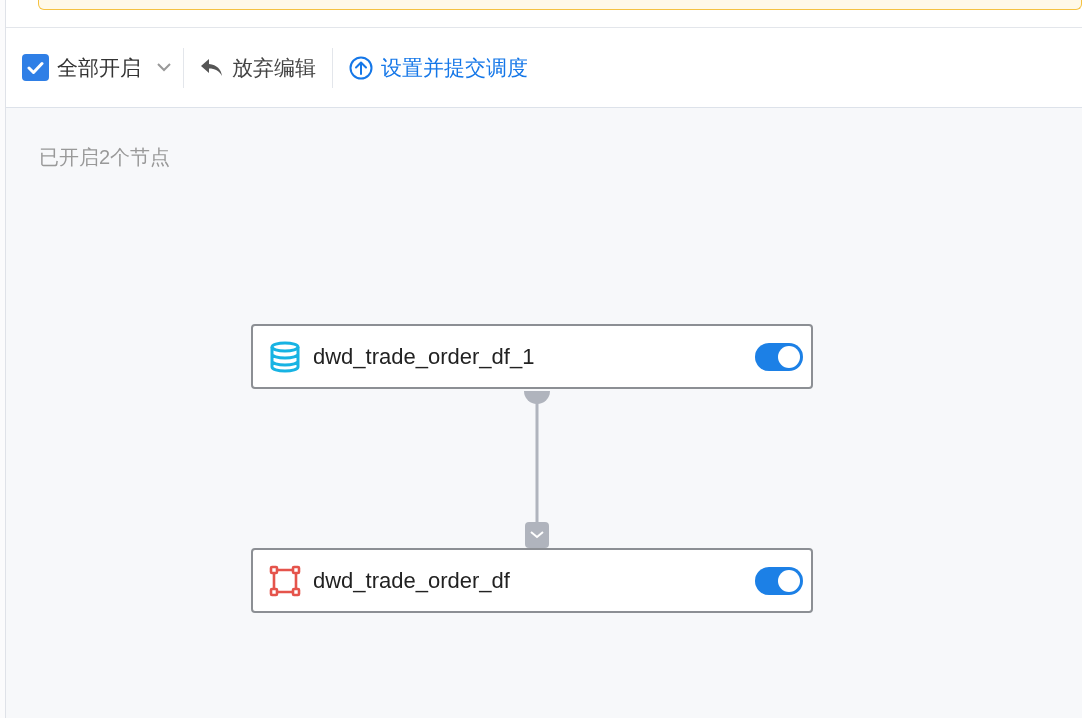  I want to click on node-card: dwd_trade_order_df_1, so click(532, 356).